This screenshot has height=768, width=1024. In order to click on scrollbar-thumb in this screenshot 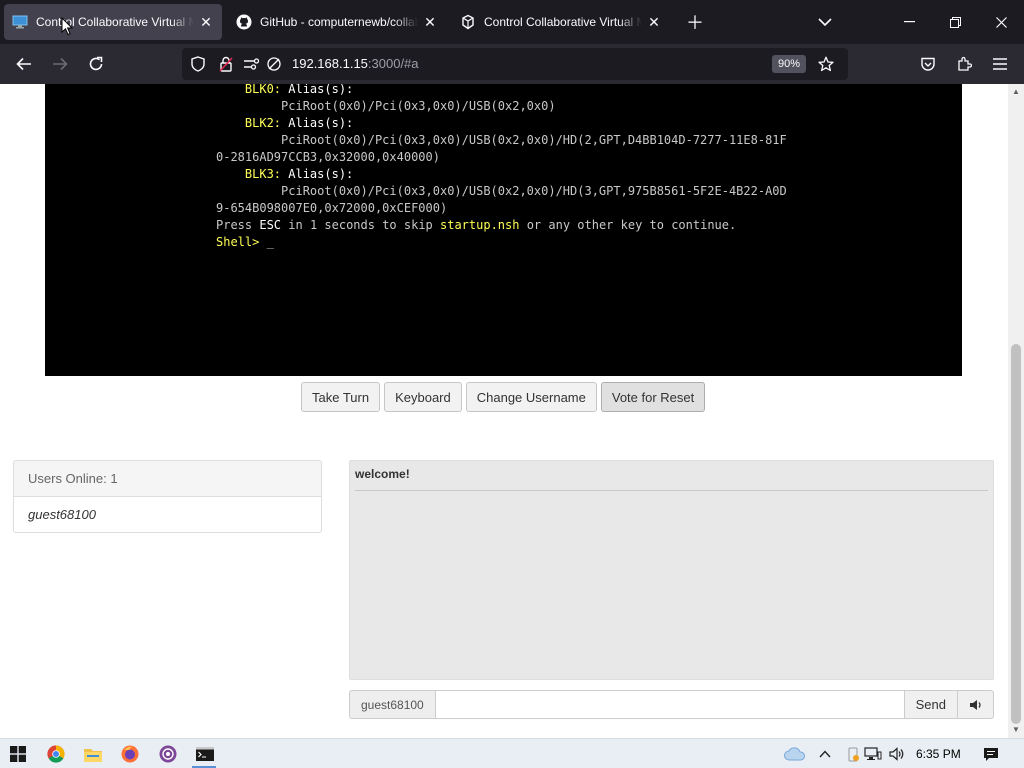, I will do `click(1016, 534)`.